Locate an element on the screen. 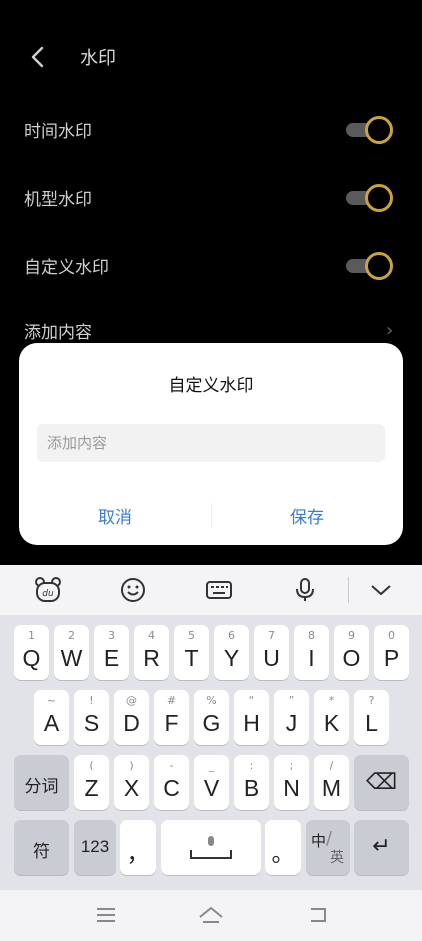  enter-key: ↵ is located at coordinates (381, 847).